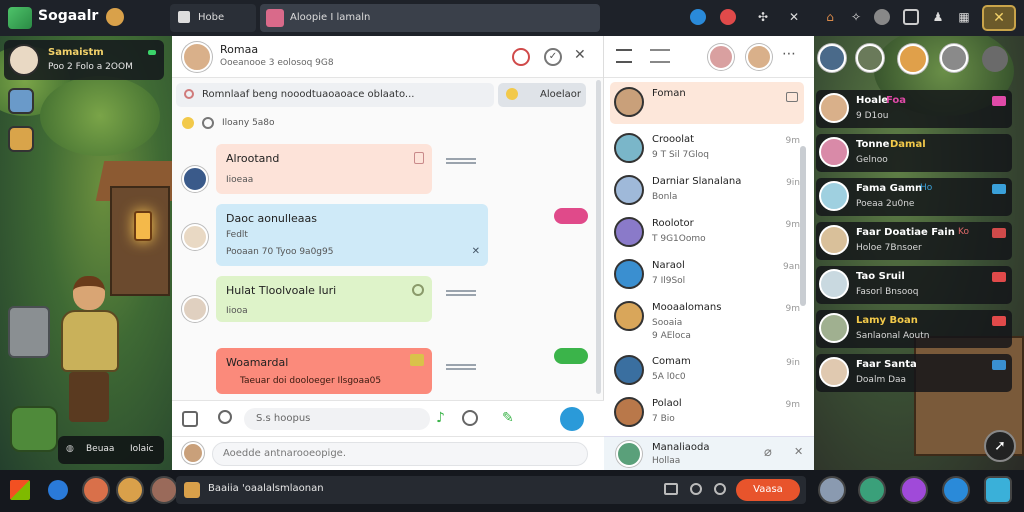 Image resolution: width=1024 pixels, height=512 pixels. Describe the element at coordinates (189, 94) in the screenshot. I see `pin-icon` at that location.